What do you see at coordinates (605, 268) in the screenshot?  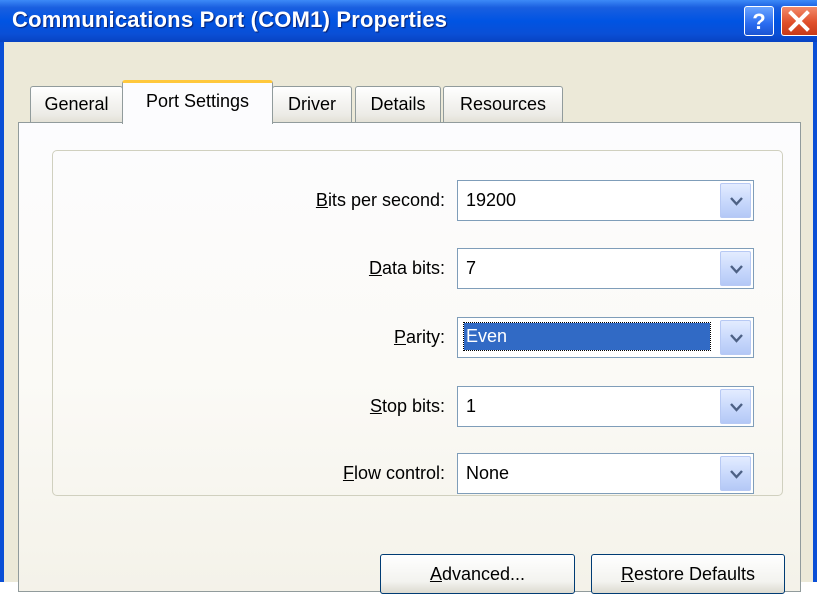 I see `data-bits-select: 7` at bounding box center [605, 268].